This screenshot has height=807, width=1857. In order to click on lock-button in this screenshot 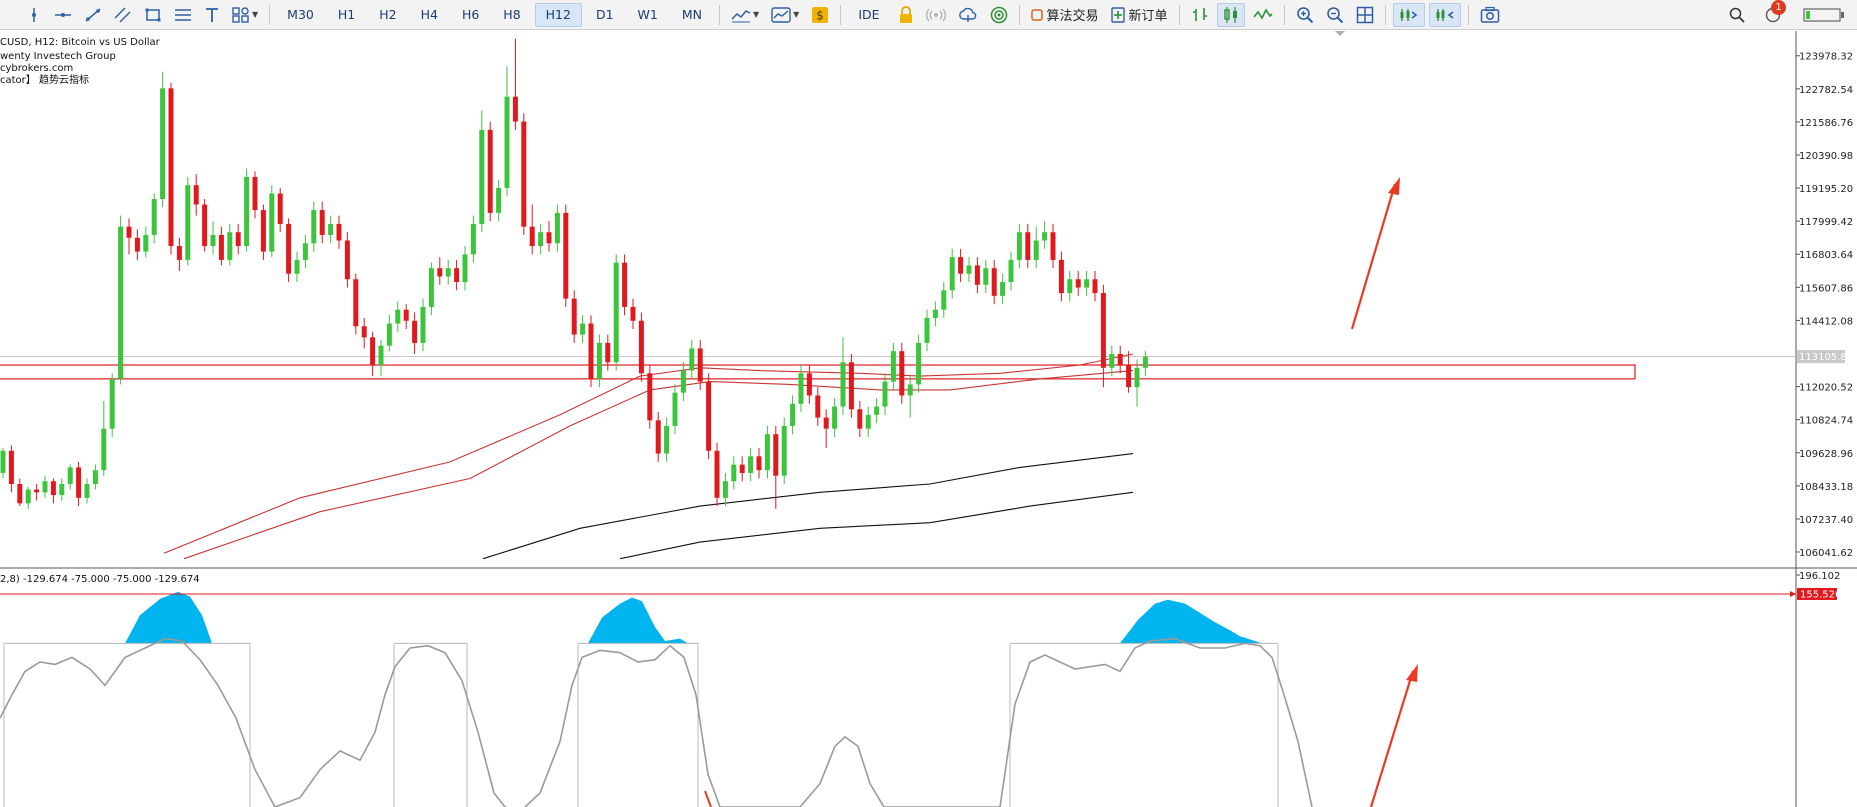, I will do `click(906, 15)`.